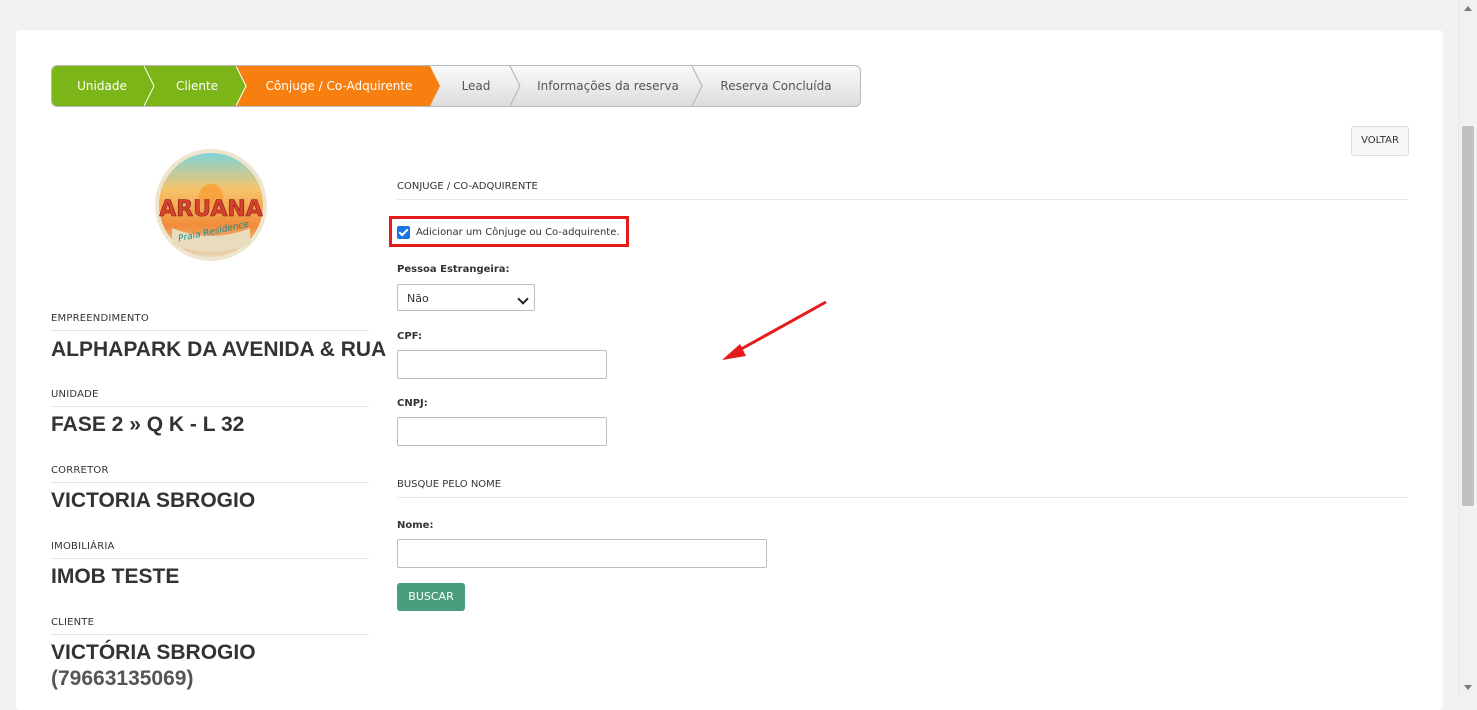  I want to click on value-unidade: FASE 2 » Q K - L 32, so click(148, 424).